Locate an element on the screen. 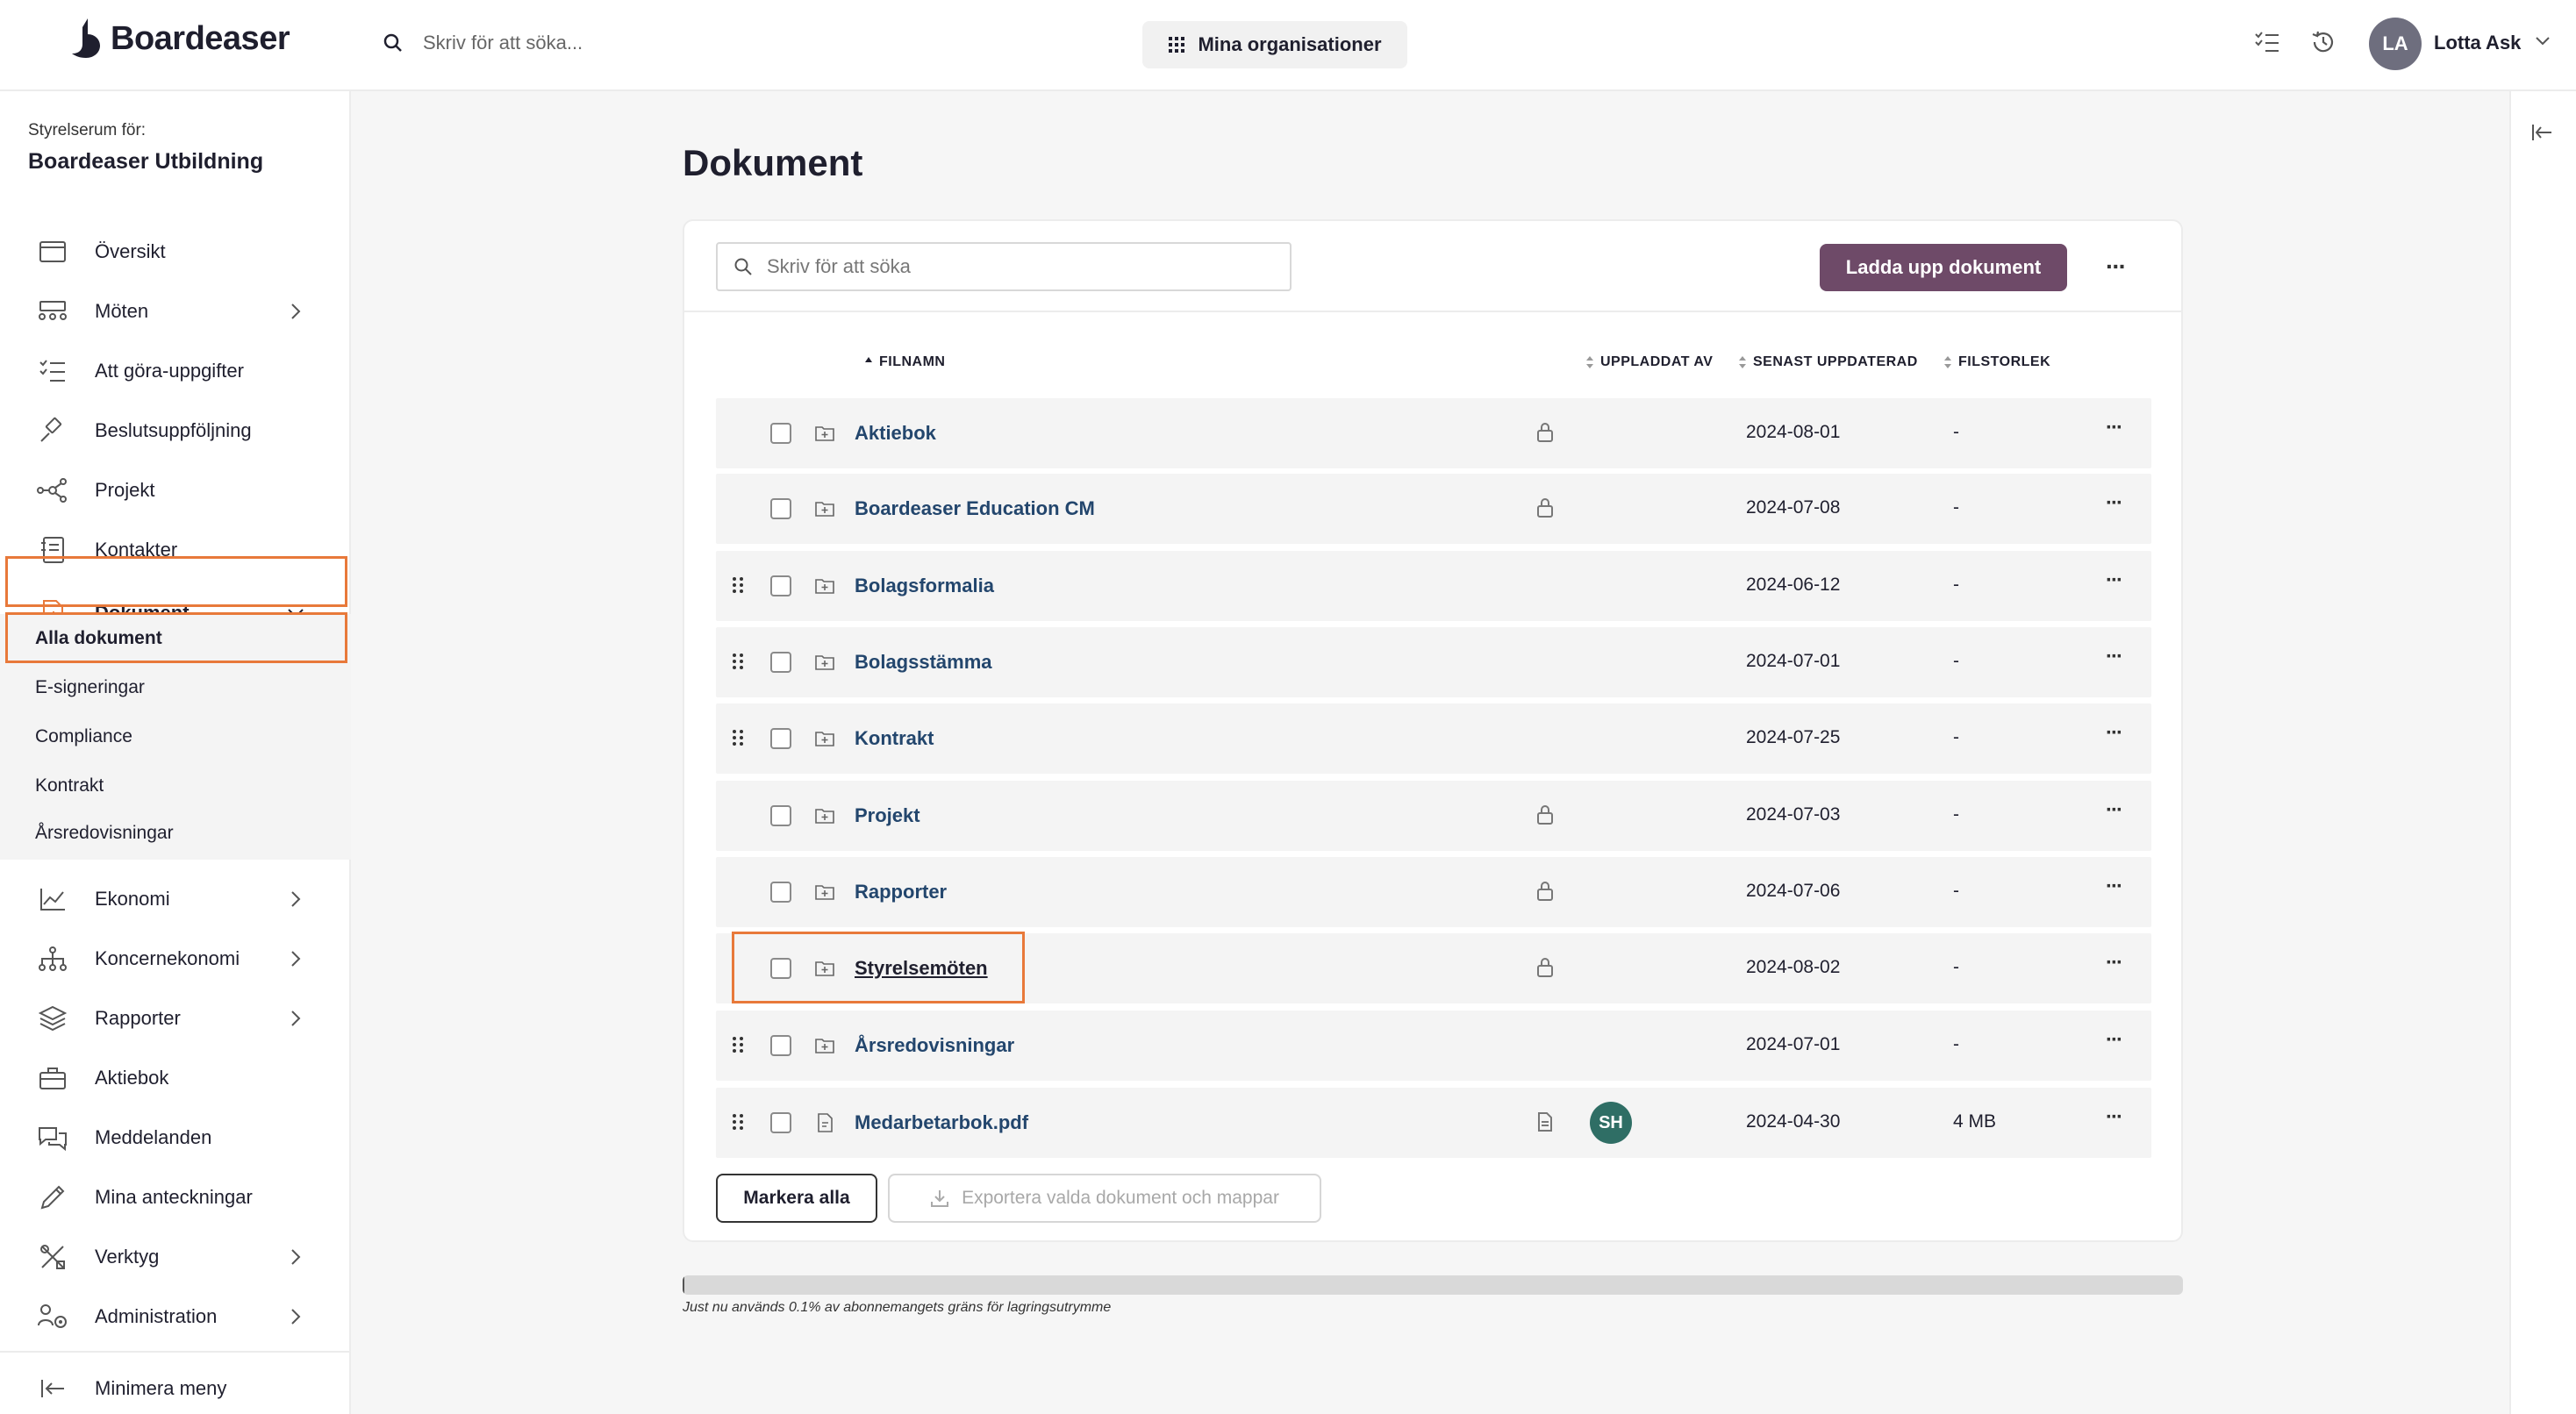 Image resolution: width=2576 pixels, height=1414 pixels. user-avatar: LA is located at coordinates (2395, 44).